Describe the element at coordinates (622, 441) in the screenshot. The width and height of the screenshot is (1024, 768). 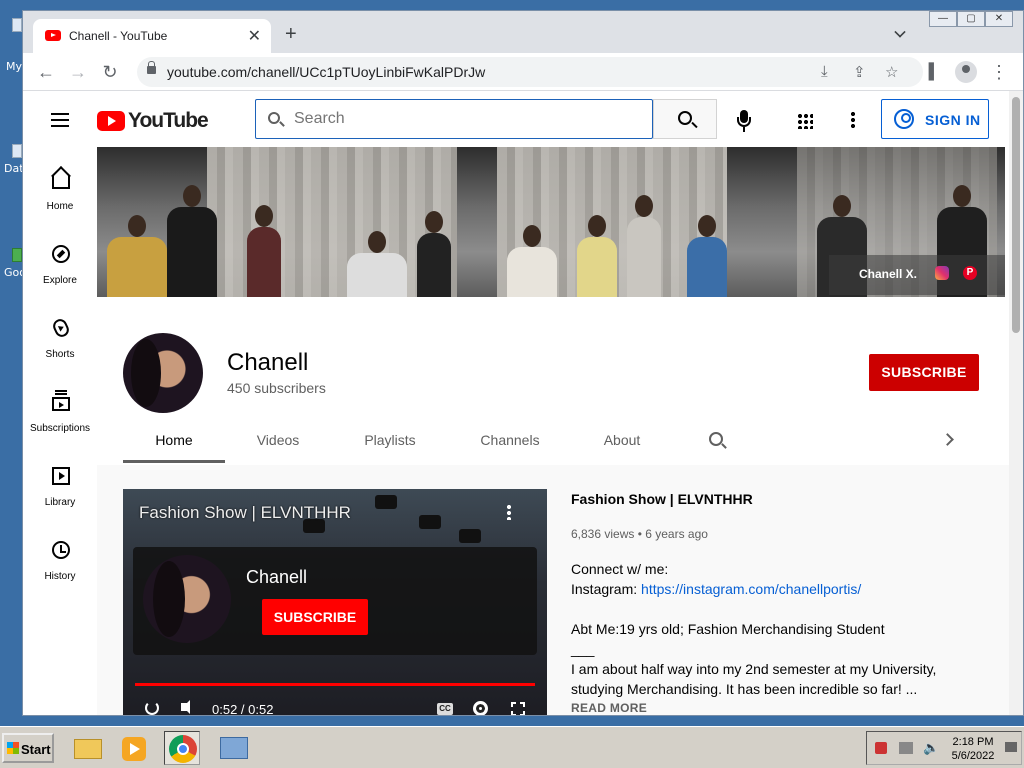
I see `tab-about: About` at that location.